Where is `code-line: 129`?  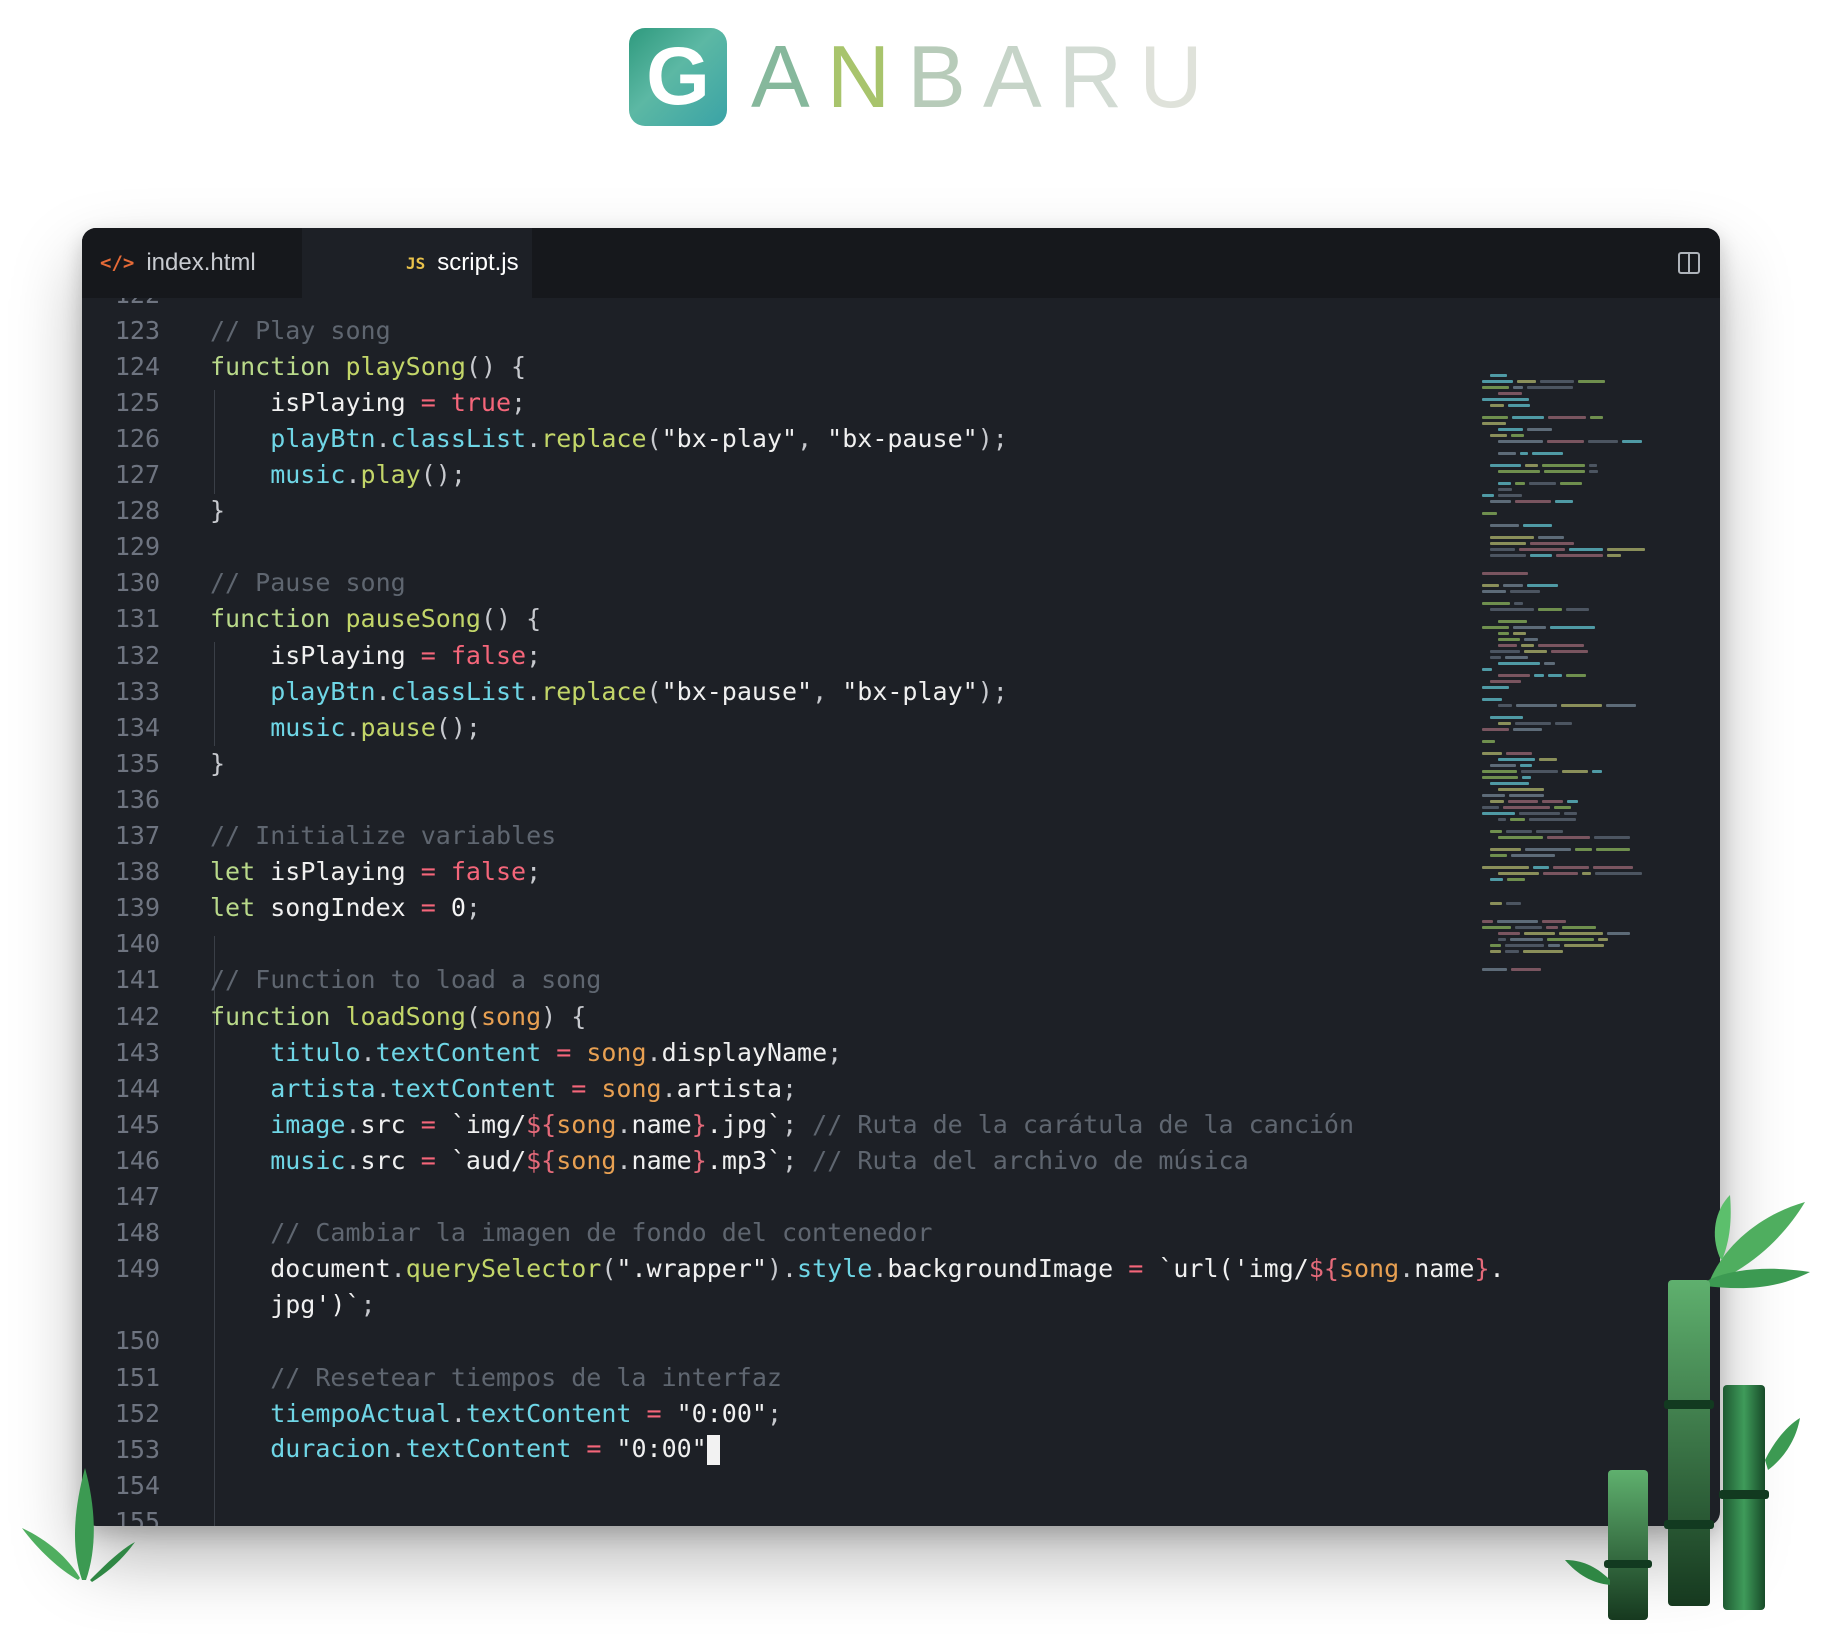 code-line: 129 is located at coordinates (901, 547).